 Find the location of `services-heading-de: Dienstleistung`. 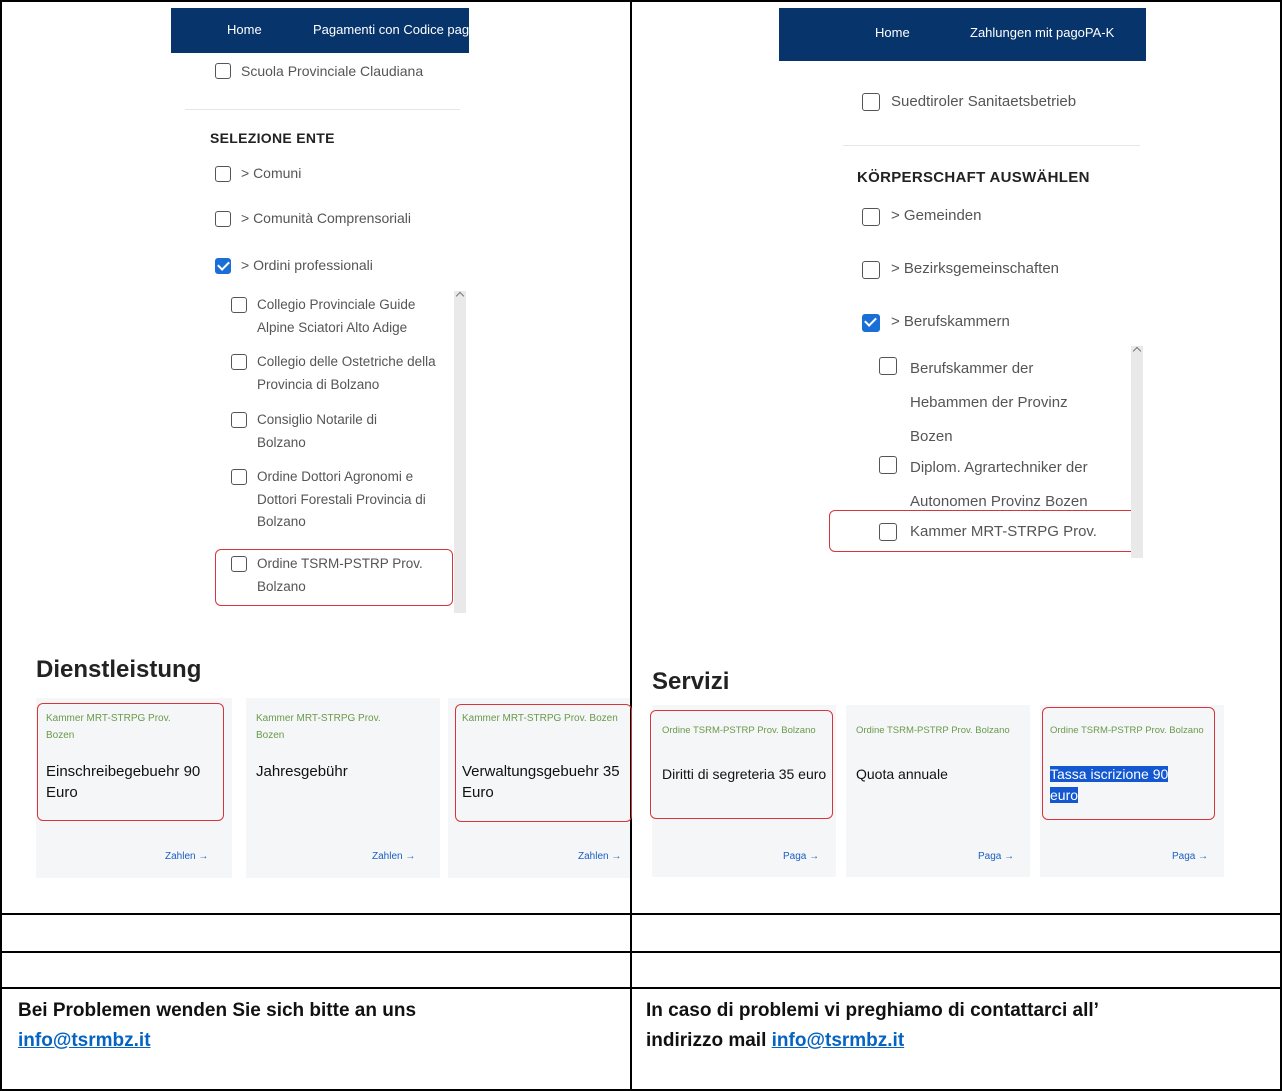

services-heading-de: Dienstleistung is located at coordinates (119, 669).